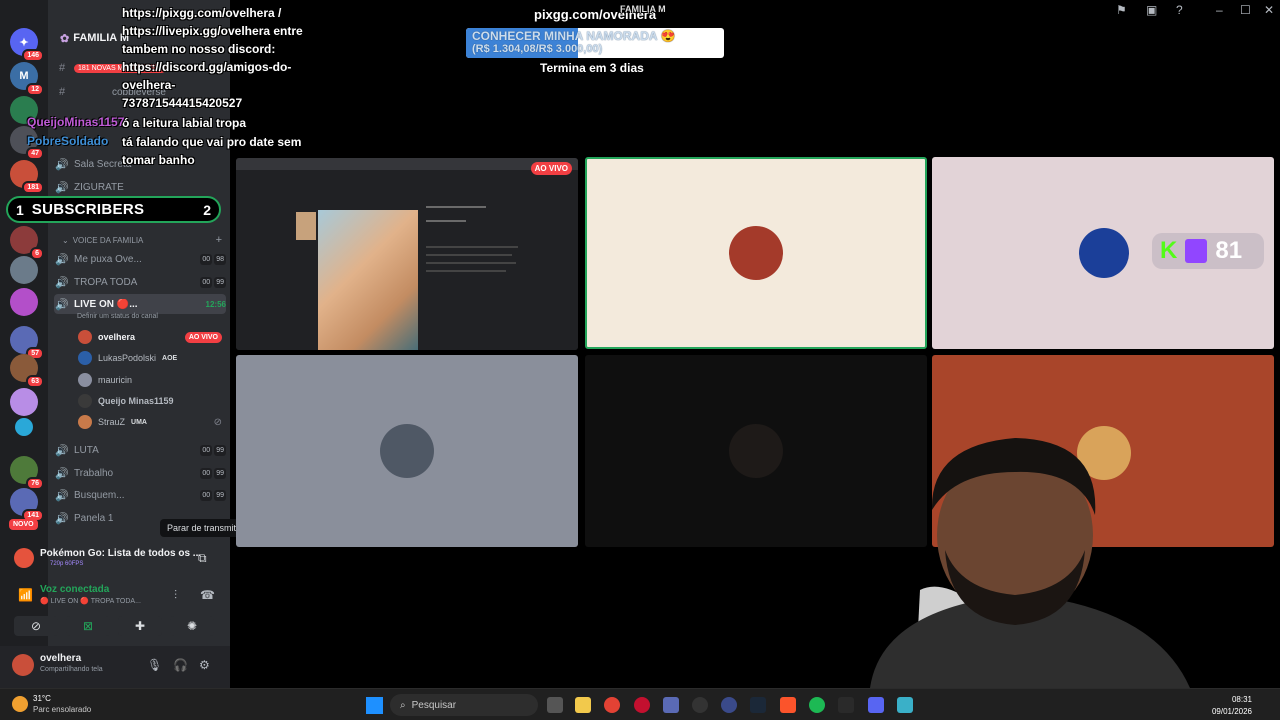 This screenshot has width=1280, height=720. Describe the element at coordinates (67, 564) in the screenshot. I see `stream-quality: 720p 60FPS` at that location.